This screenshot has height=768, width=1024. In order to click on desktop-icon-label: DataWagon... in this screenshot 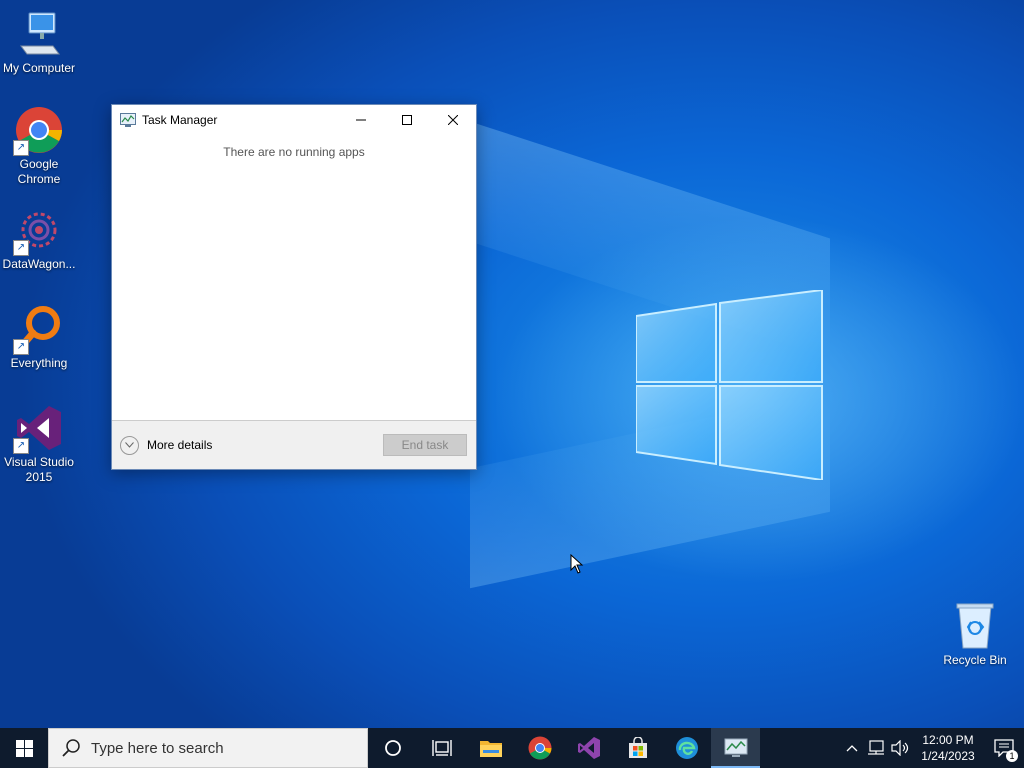, I will do `click(39, 264)`.